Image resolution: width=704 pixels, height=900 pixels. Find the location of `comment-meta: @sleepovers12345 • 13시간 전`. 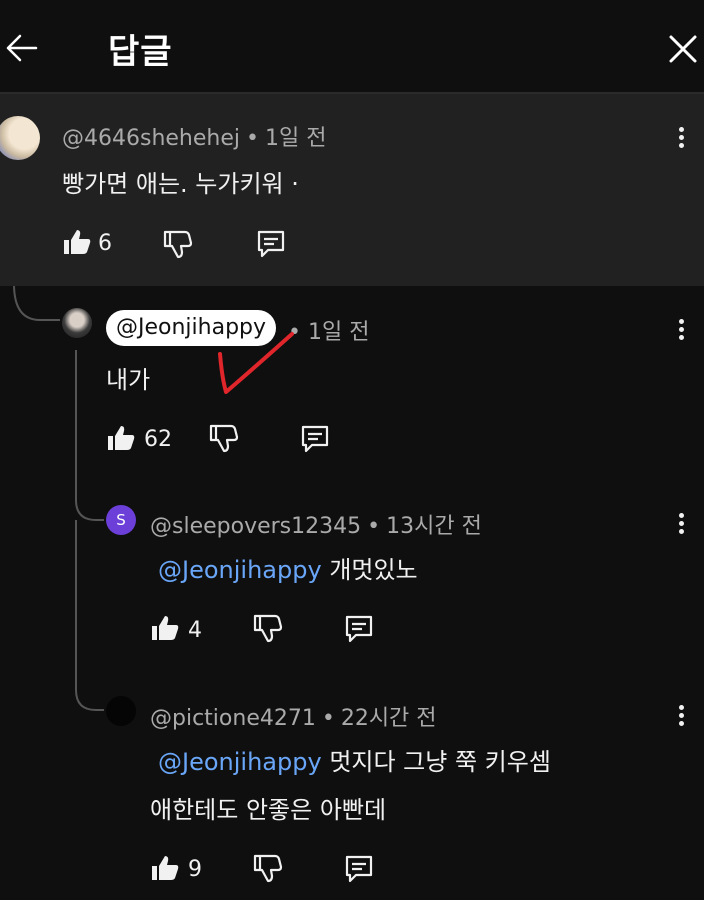

comment-meta: @sleepovers12345 • 13시간 전 is located at coordinates (316, 526).